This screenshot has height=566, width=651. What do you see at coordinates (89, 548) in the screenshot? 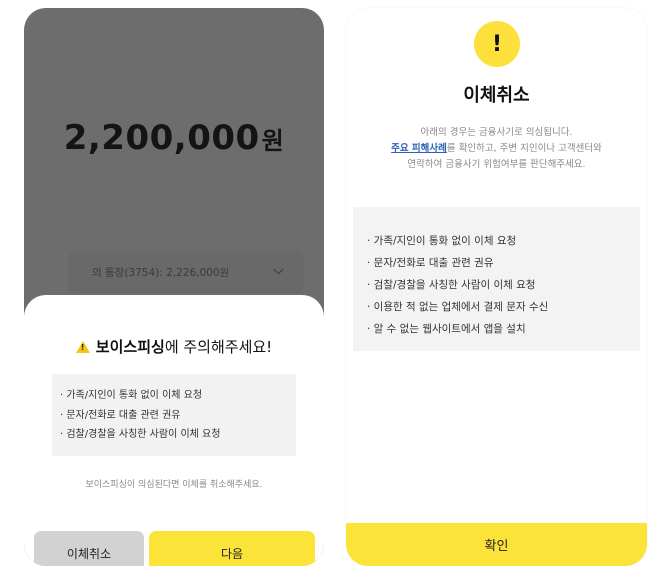
I see `cancel-transfer-button: 이체취소` at bounding box center [89, 548].